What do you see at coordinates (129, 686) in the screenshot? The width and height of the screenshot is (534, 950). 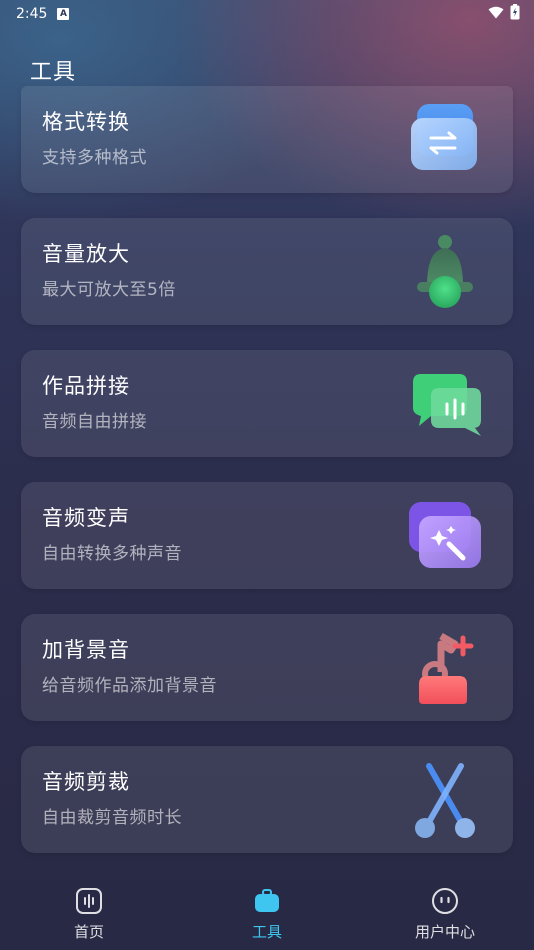 I see `tool-desc: 给音频作品添加背景音` at bounding box center [129, 686].